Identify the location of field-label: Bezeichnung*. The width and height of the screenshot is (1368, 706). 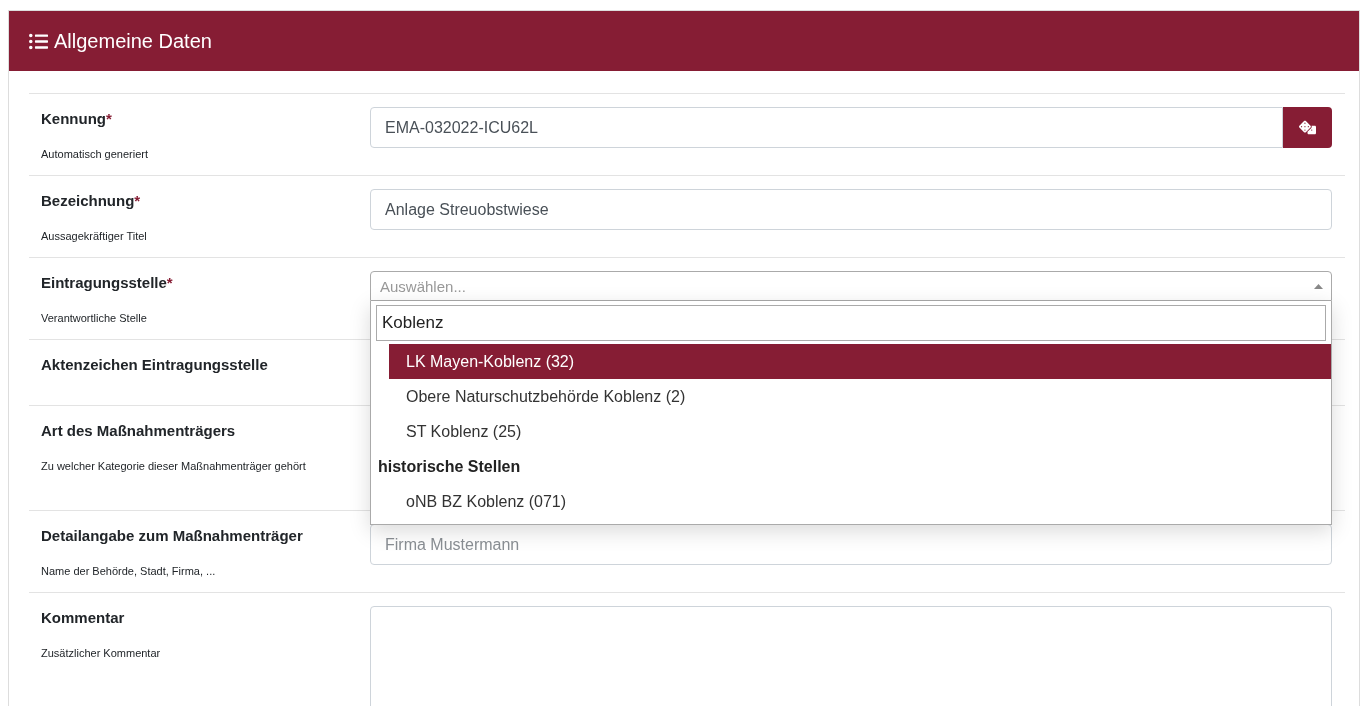
(91, 201).